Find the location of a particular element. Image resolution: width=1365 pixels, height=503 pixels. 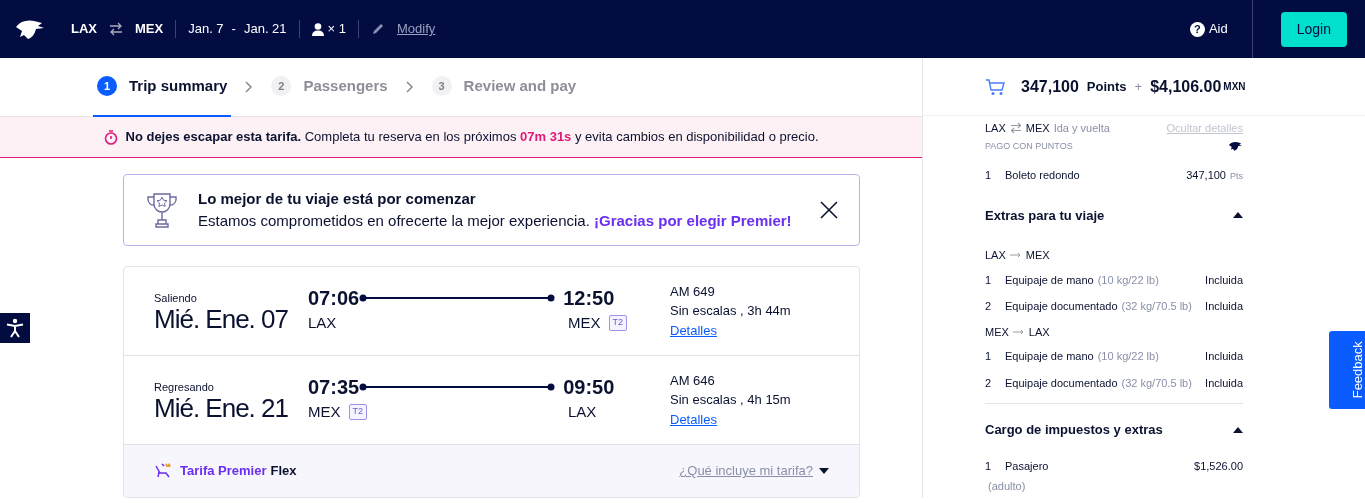

flight-info: Sin escalas , 4h 15m is located at coordinates (730, 400).